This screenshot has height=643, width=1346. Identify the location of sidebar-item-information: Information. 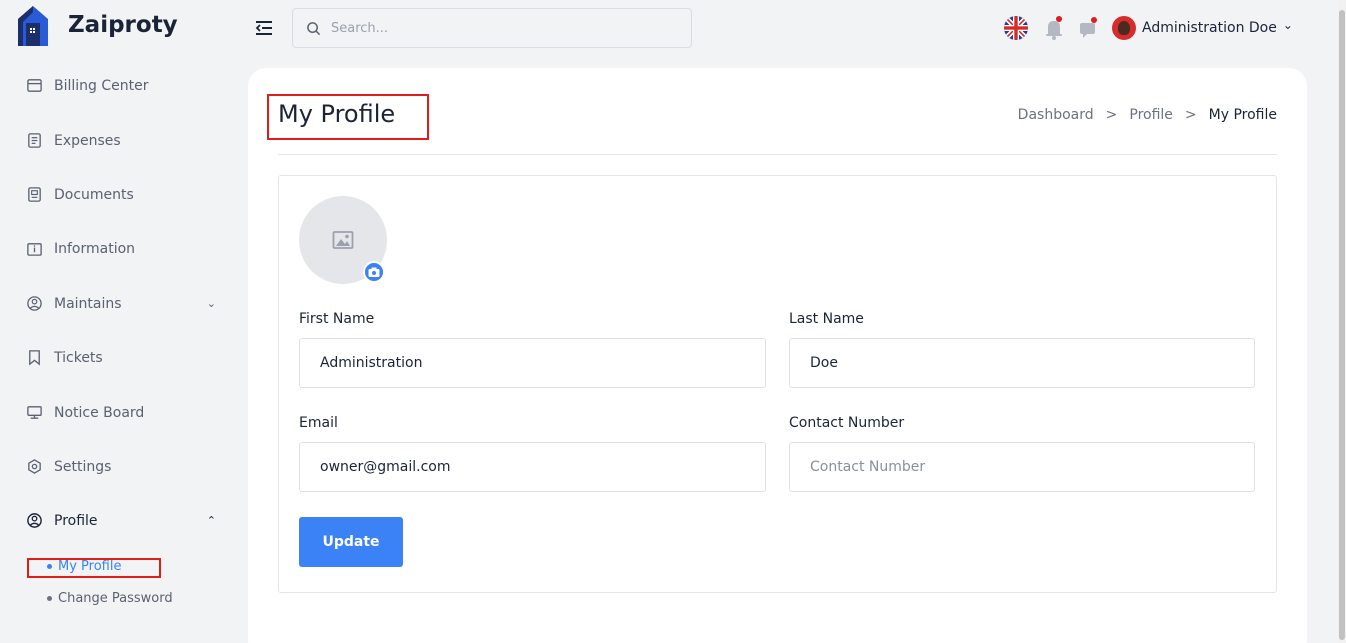
(121, 248).